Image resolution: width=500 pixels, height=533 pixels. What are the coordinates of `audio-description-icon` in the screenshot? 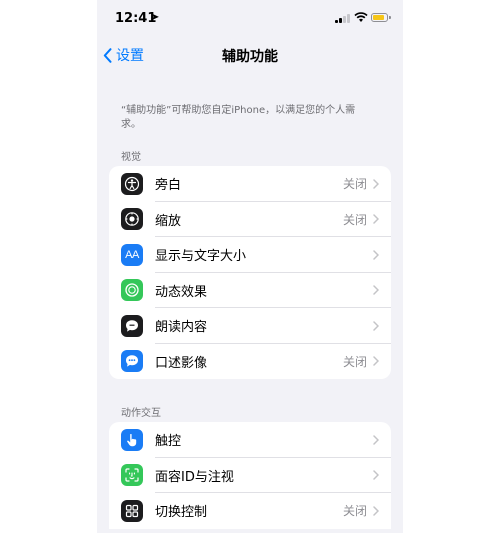 It's located at (132, 361).